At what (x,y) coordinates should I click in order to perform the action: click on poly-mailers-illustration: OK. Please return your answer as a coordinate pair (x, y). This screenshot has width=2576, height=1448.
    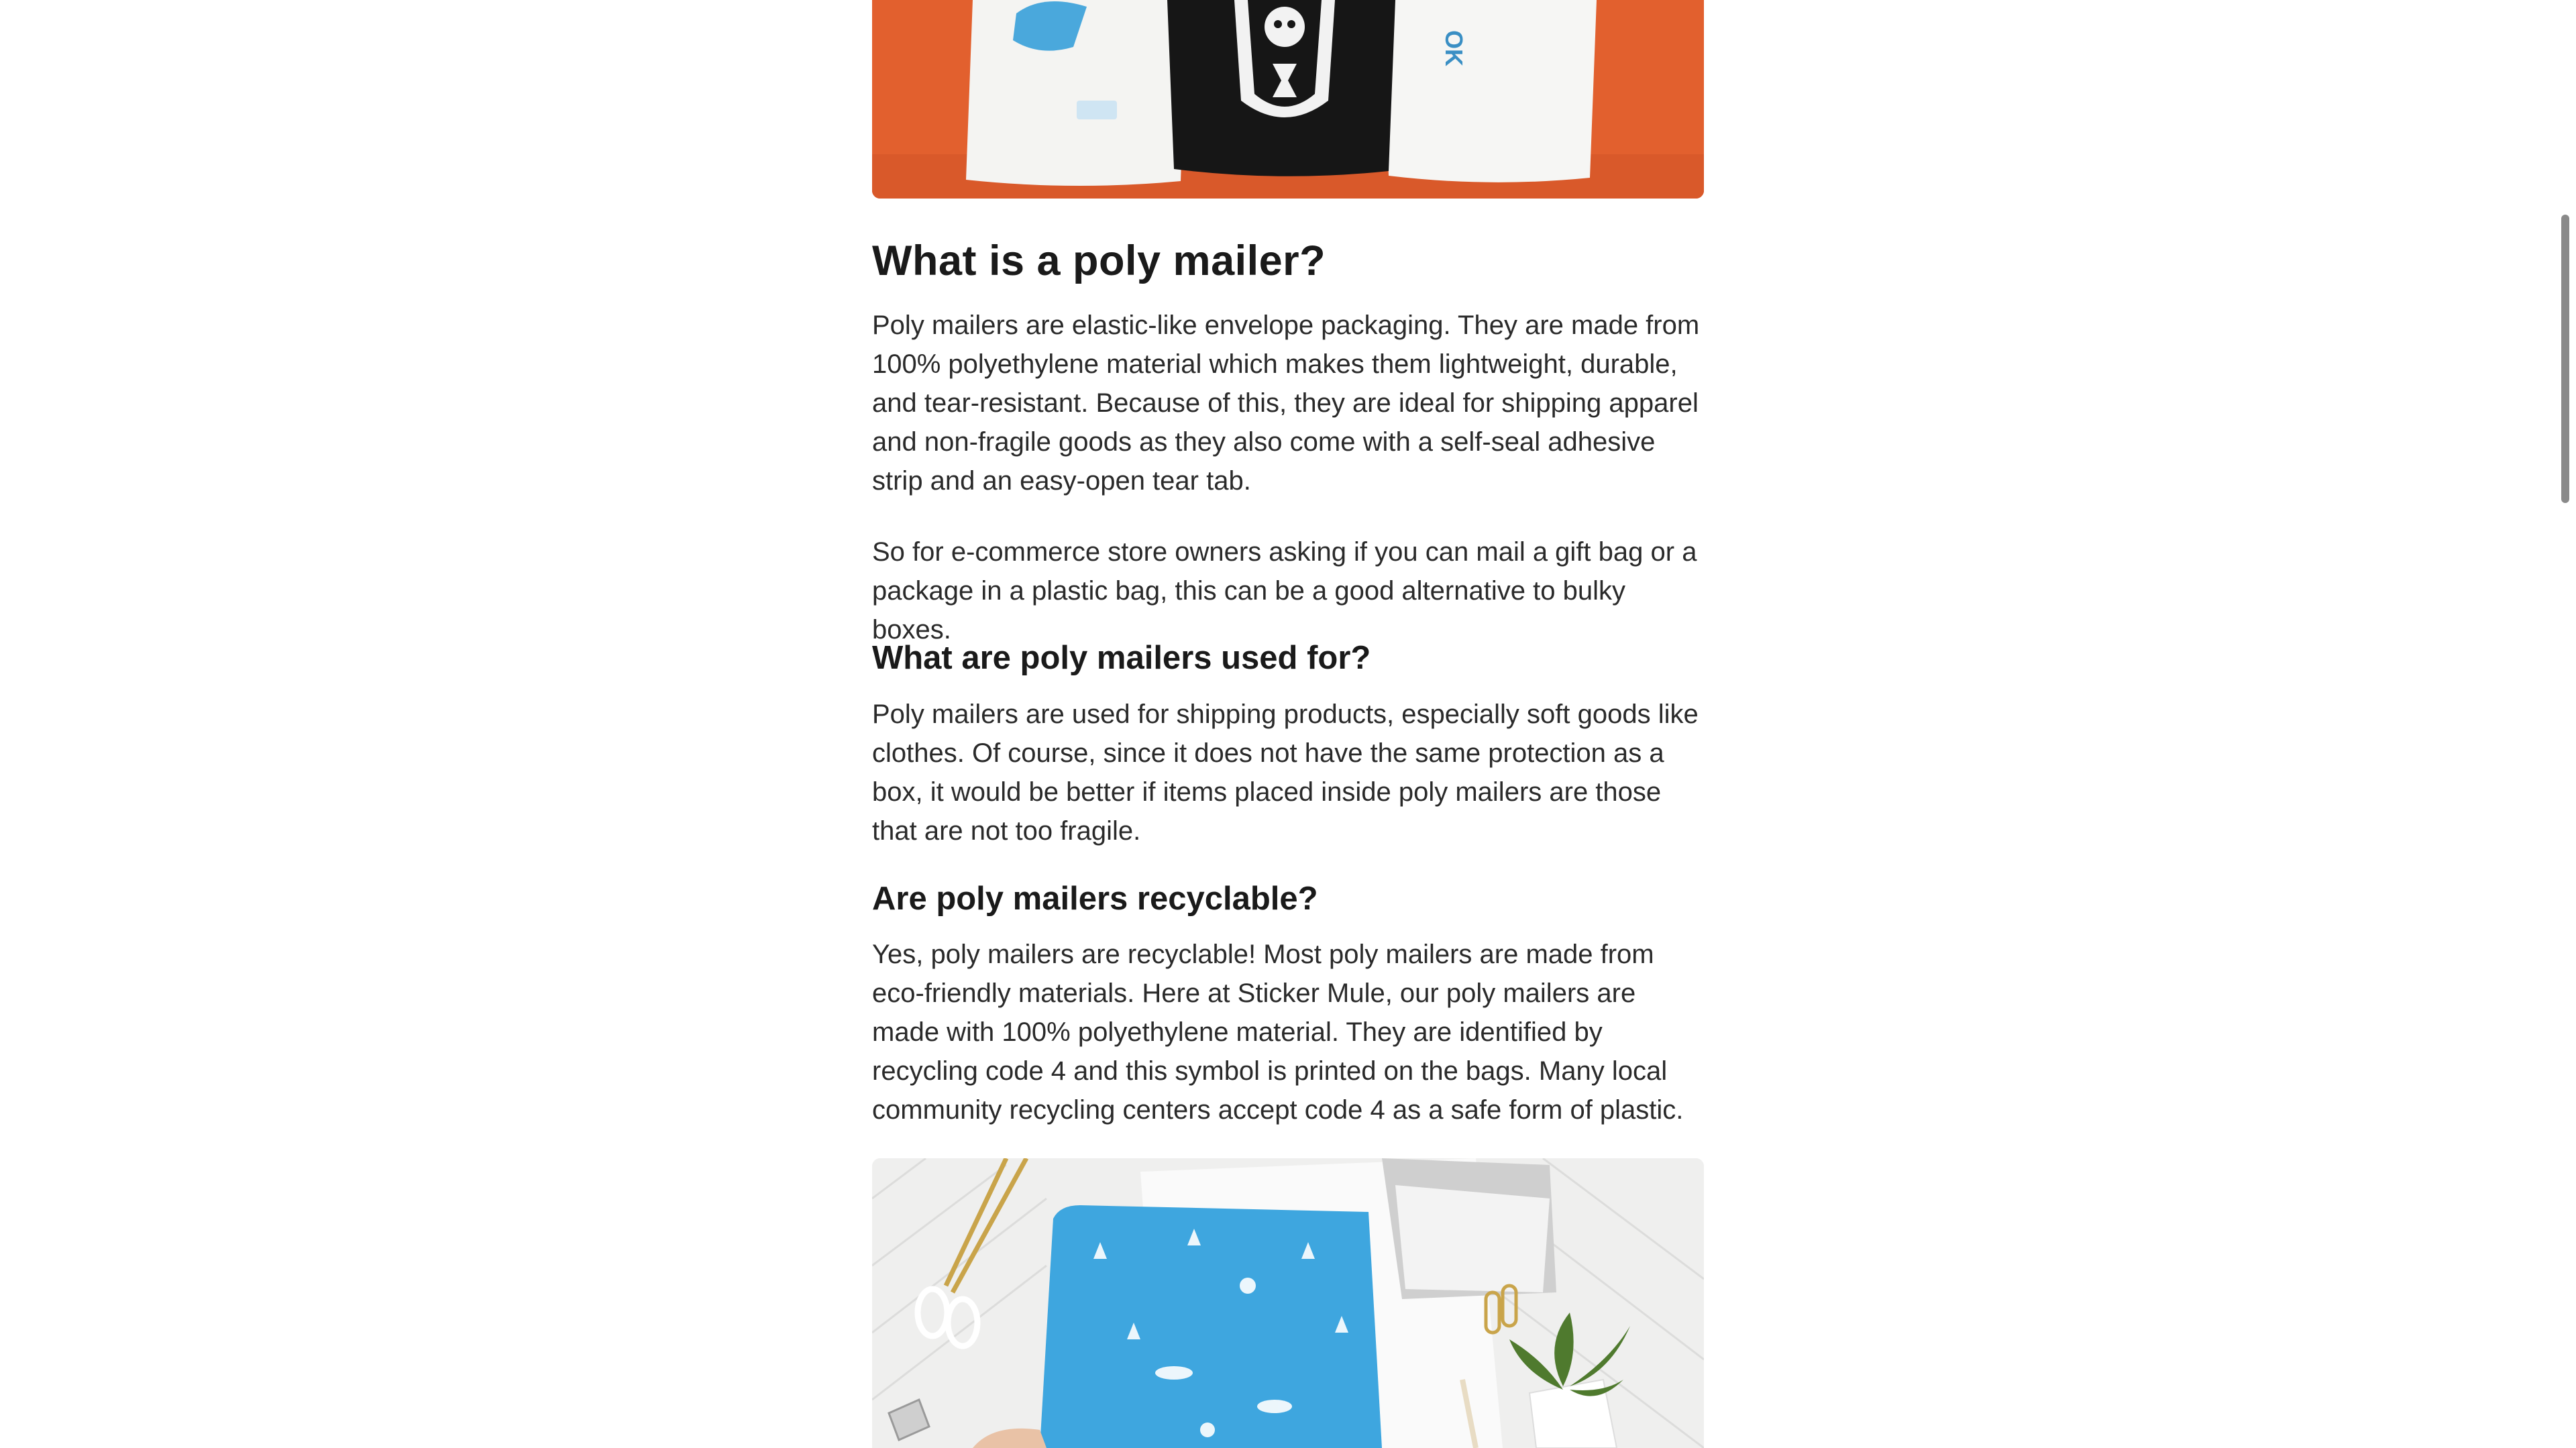
    Looking at the image, I should click on (1288, 99).